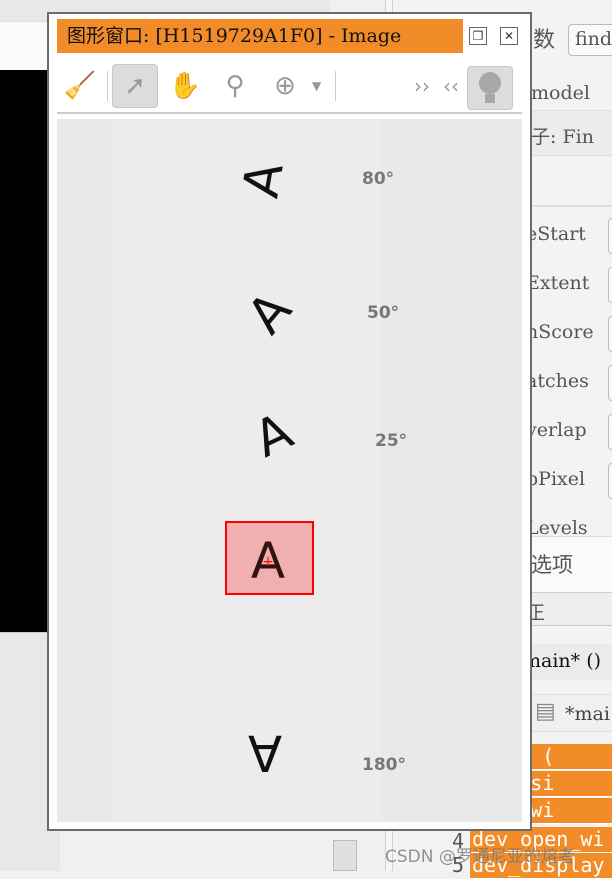 The image size is (612, 879). I want to click on expand-button: ››, so click(422, 86).